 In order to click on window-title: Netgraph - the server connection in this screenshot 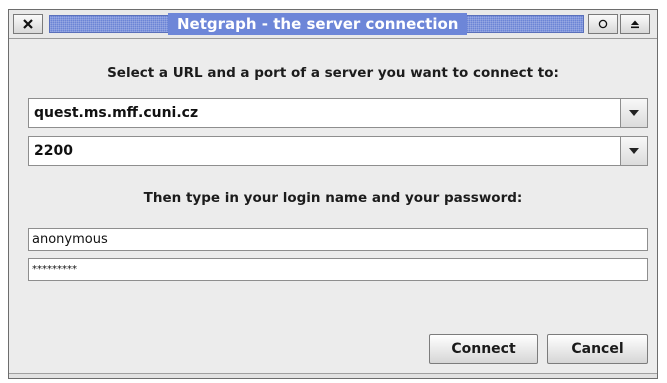, I will do `click(318, 24)`.